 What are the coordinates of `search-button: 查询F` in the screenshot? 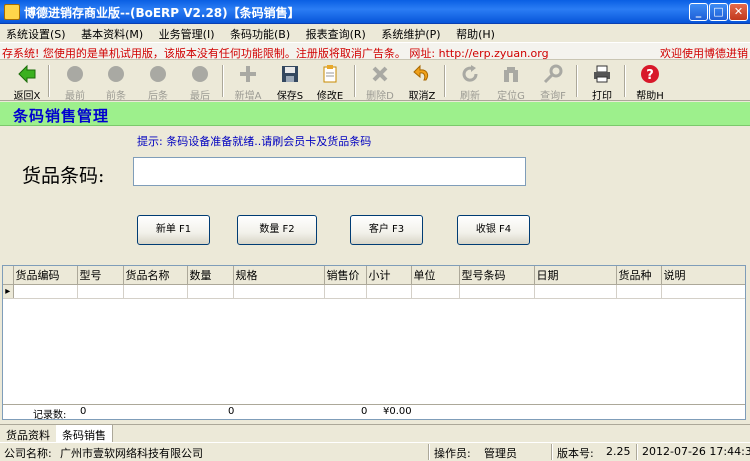 It's located at (553, 81).